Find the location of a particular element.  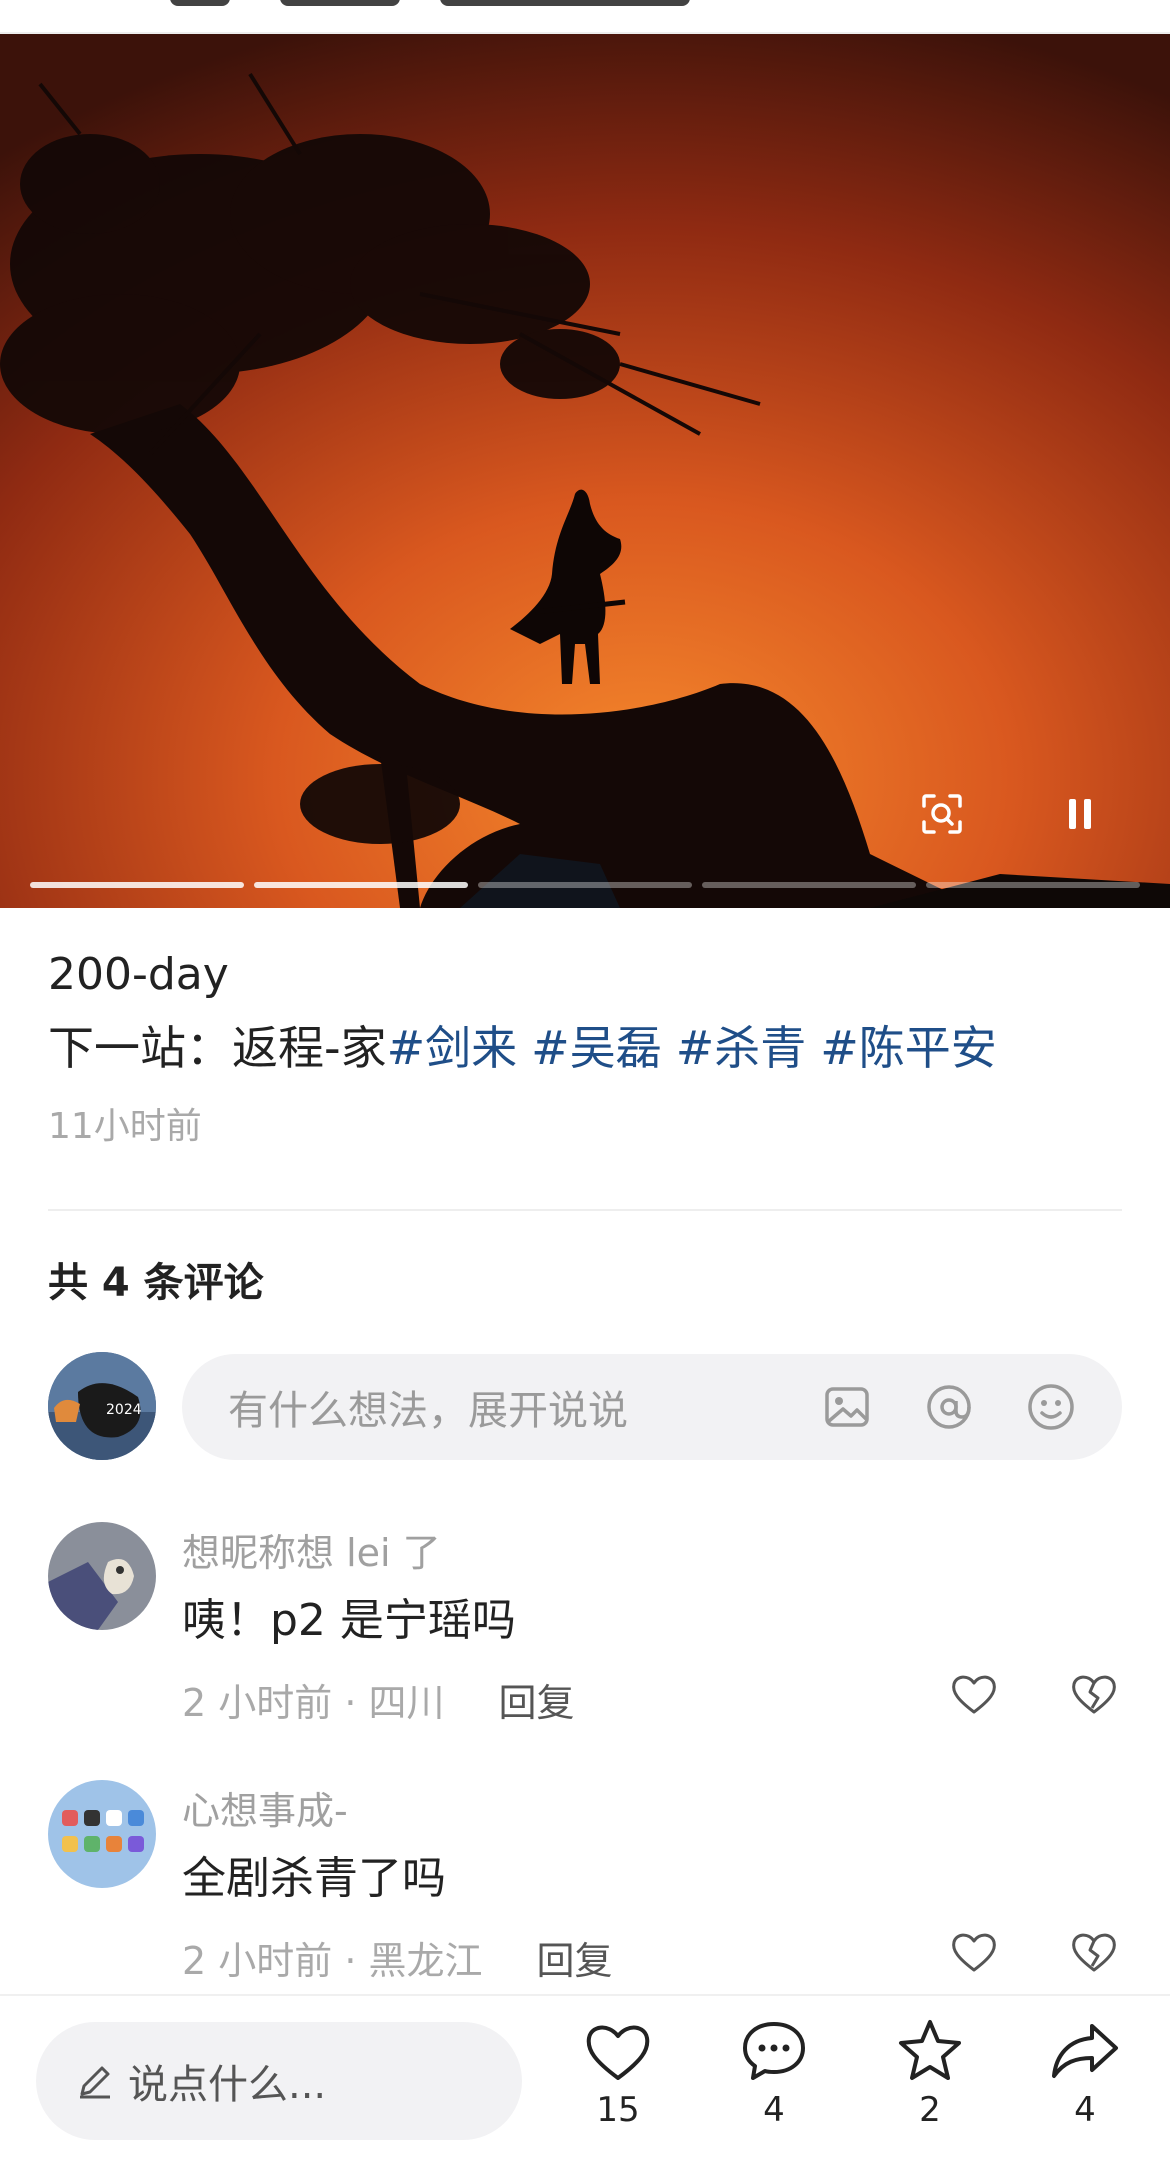

comment-time-location: 2 小时前 · 黑龙江 is located at coordinates (332, 1961).